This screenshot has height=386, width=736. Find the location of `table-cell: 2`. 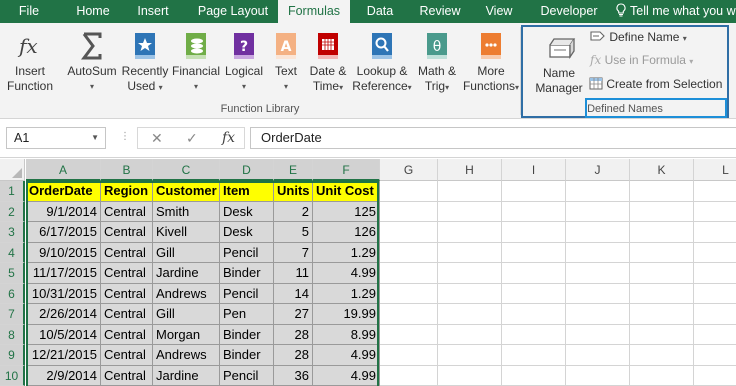

table-cell: 2 is located at coordinates (293, 211).